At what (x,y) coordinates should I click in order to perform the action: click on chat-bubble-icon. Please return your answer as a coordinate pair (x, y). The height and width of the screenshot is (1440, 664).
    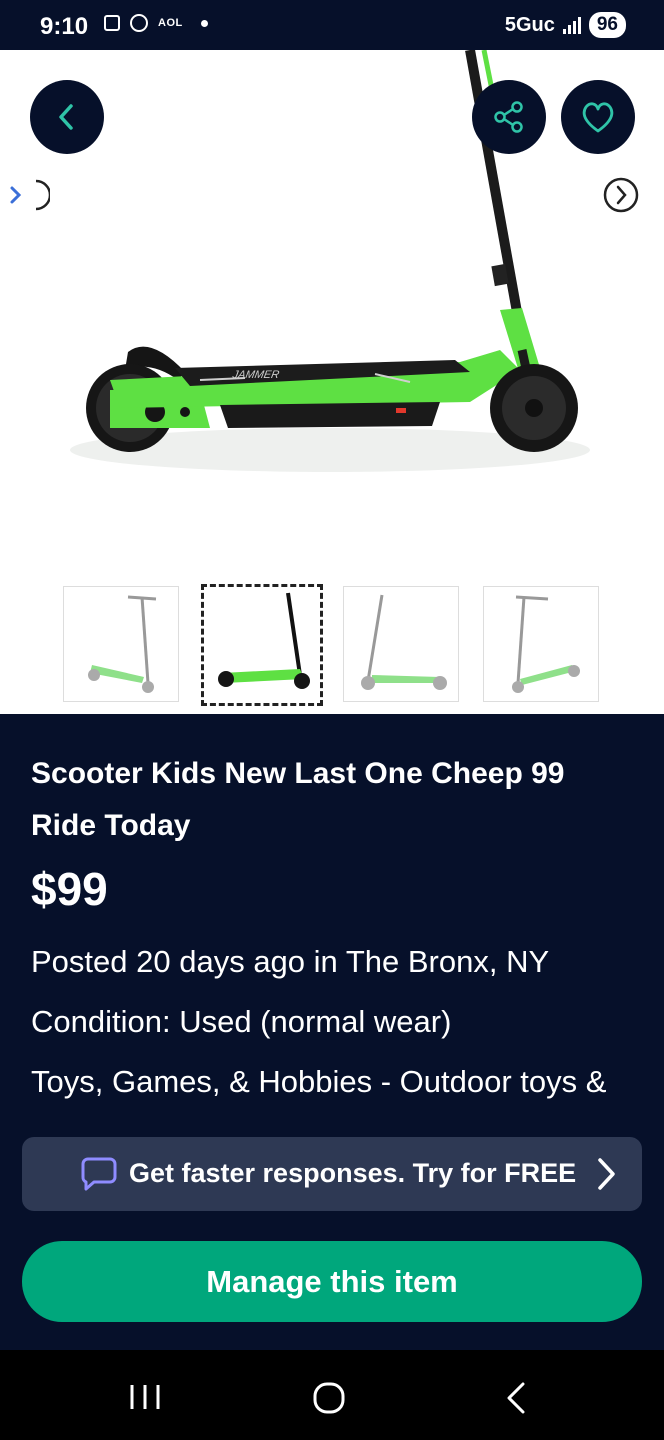
    Looking at the image, I should click on (99, 1174).